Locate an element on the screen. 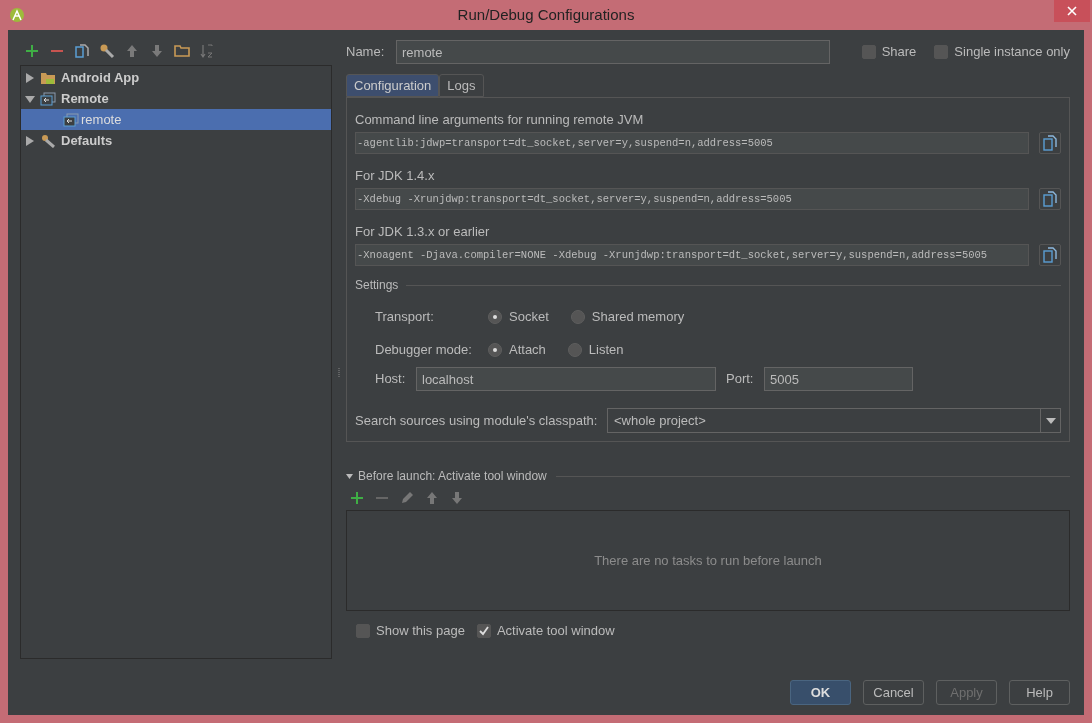 The height and width of the screenshot is (723, 1092). close-icon is located at coordinates (1072, 11).